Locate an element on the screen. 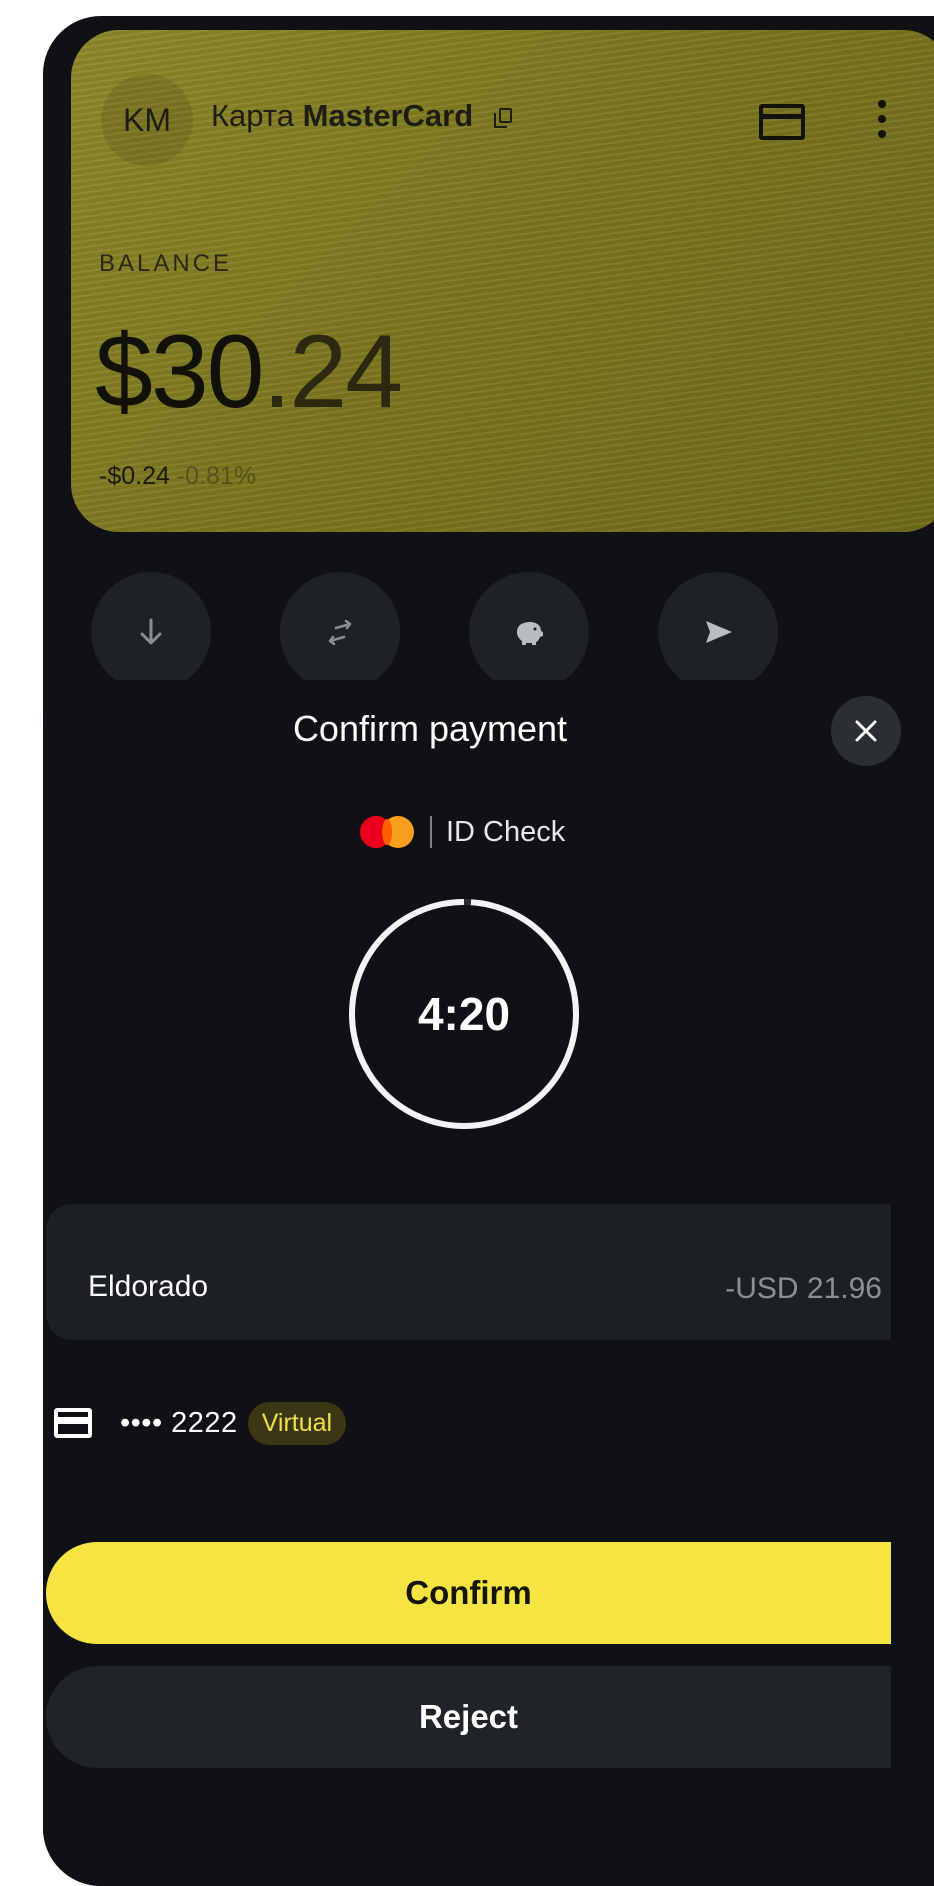 This screenshot has height=1886, width=934. balance-cents: .24 is located at coordinates (333, 372).